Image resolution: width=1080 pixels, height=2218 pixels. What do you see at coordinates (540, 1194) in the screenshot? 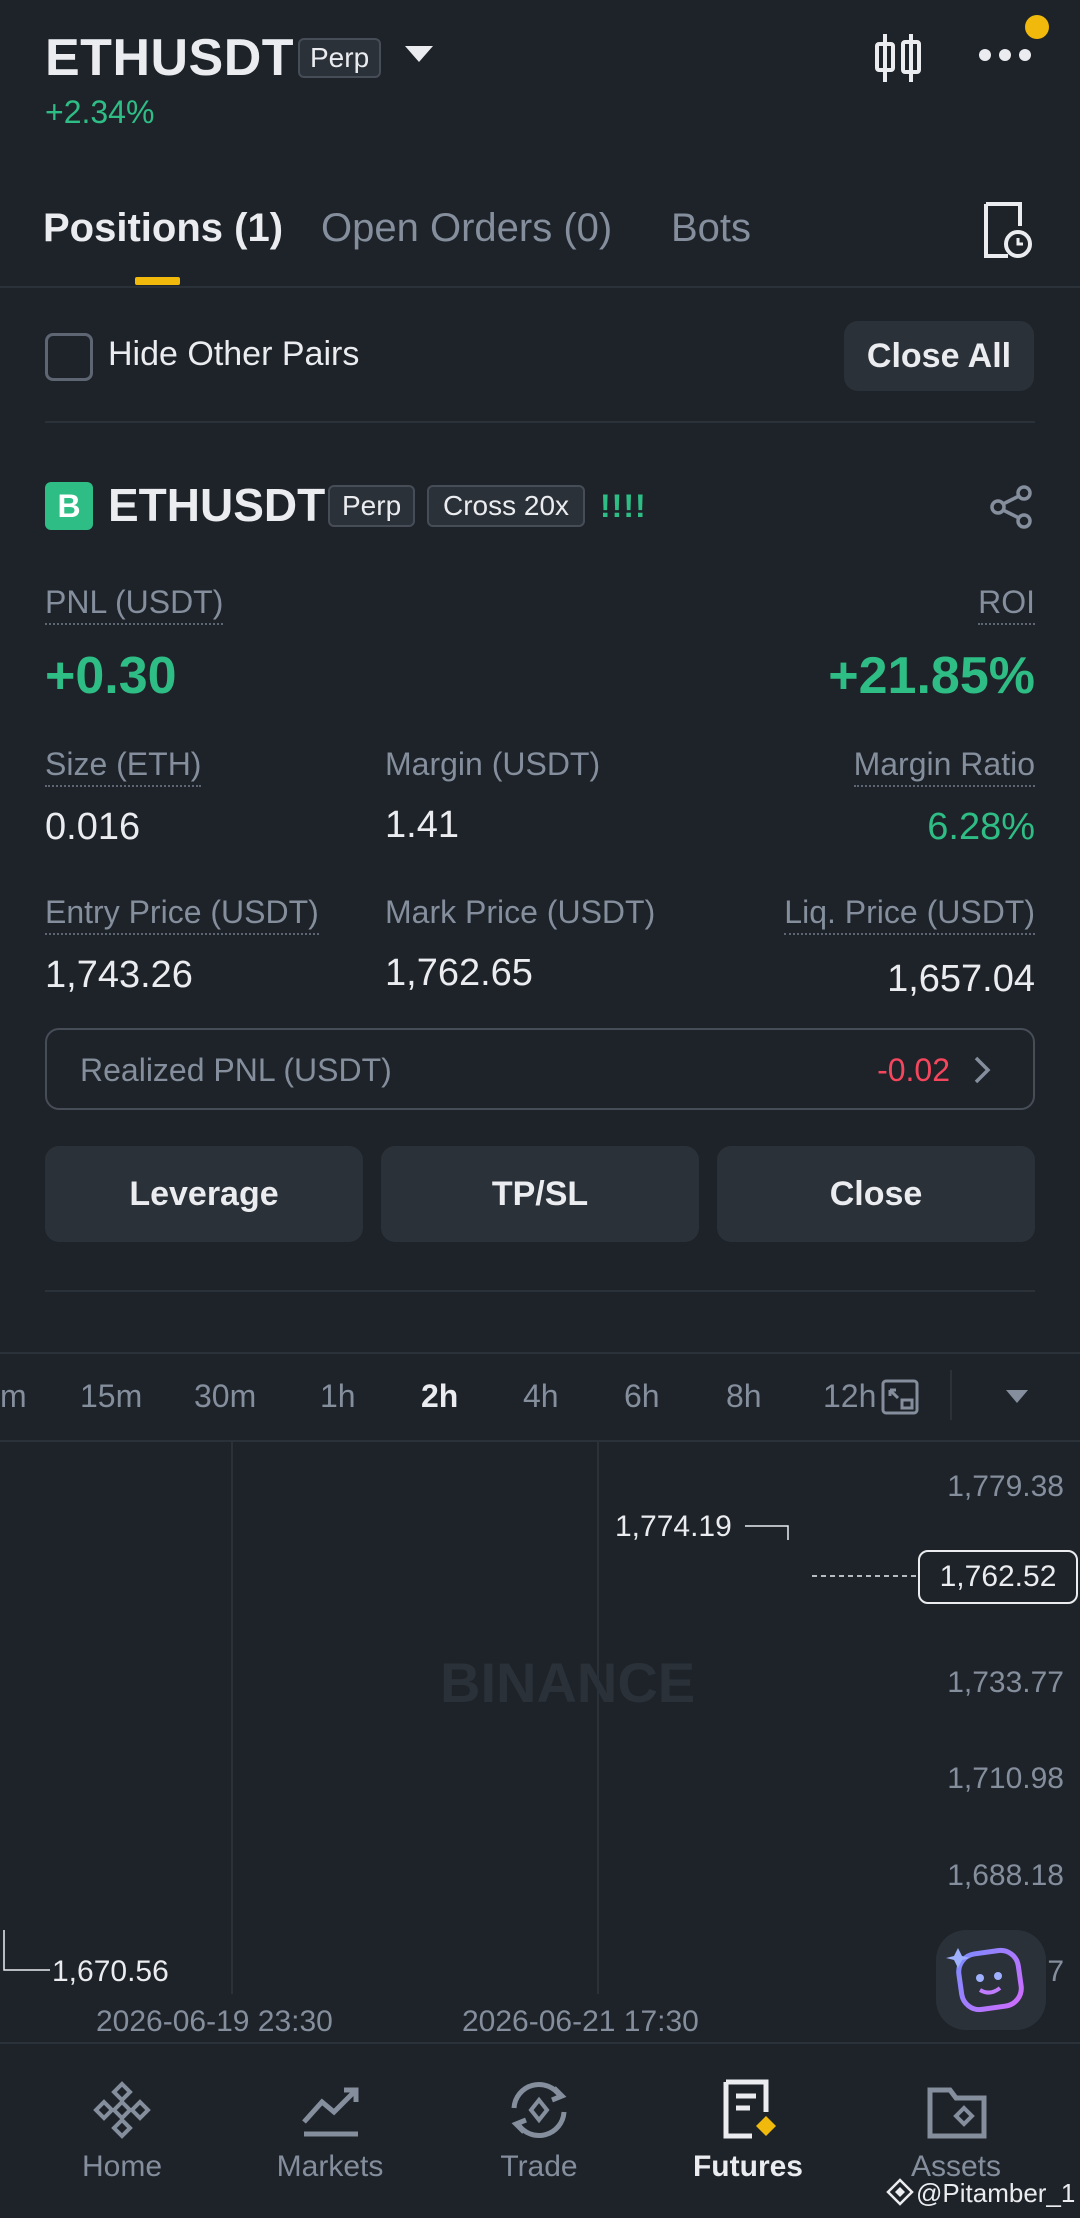
I see `tpsl-button: TP/SL` at bounding box center [540, 1194].